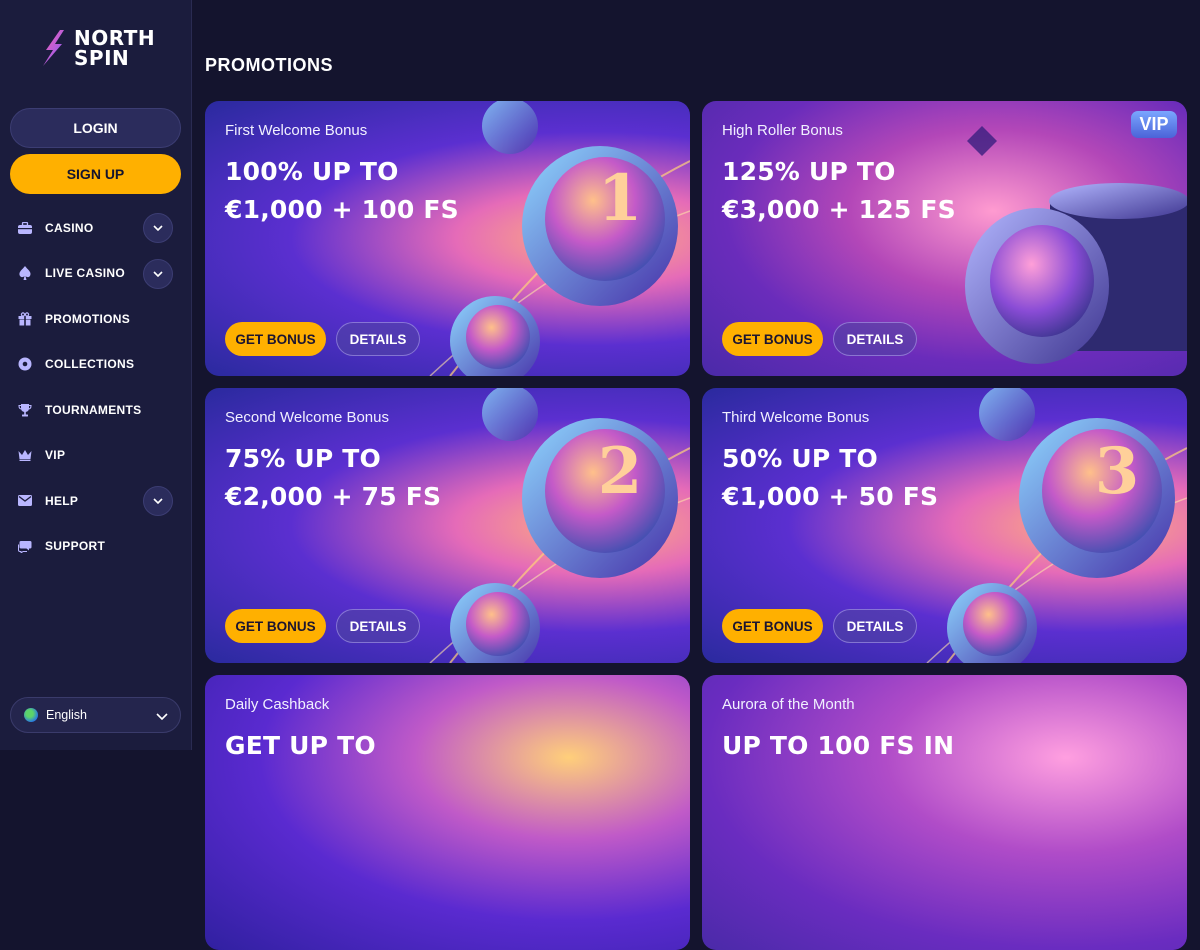  I want to click on promo-subtitle: Third Welcome Bonus, so click(796, 417).